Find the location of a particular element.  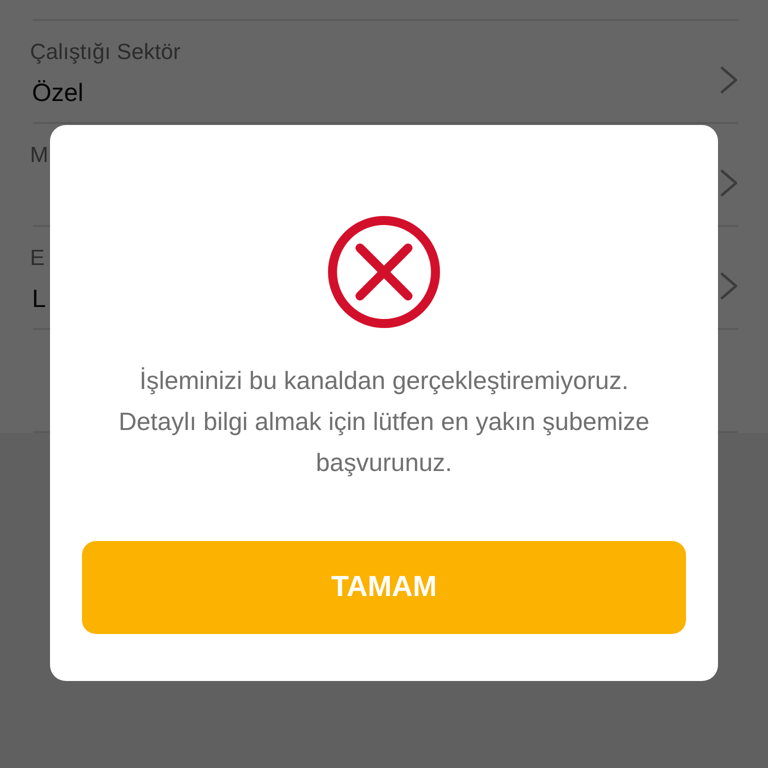

field-label: E is located at coordinates (37, 258).